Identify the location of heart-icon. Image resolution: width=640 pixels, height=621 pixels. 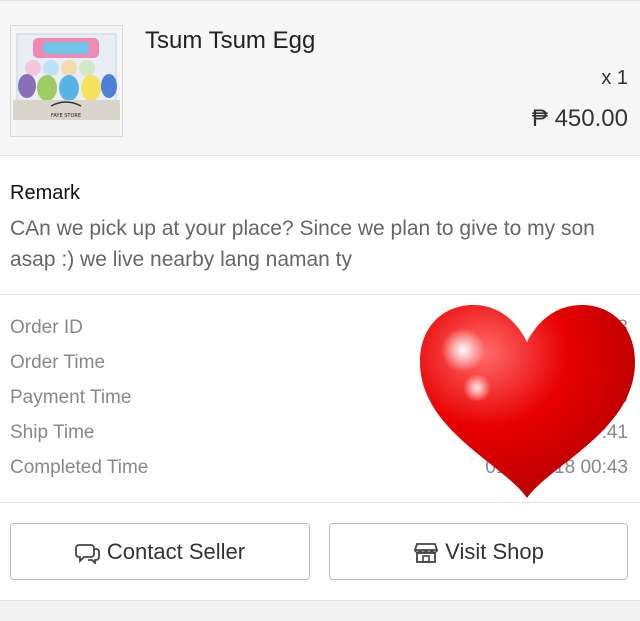
(527, 400).